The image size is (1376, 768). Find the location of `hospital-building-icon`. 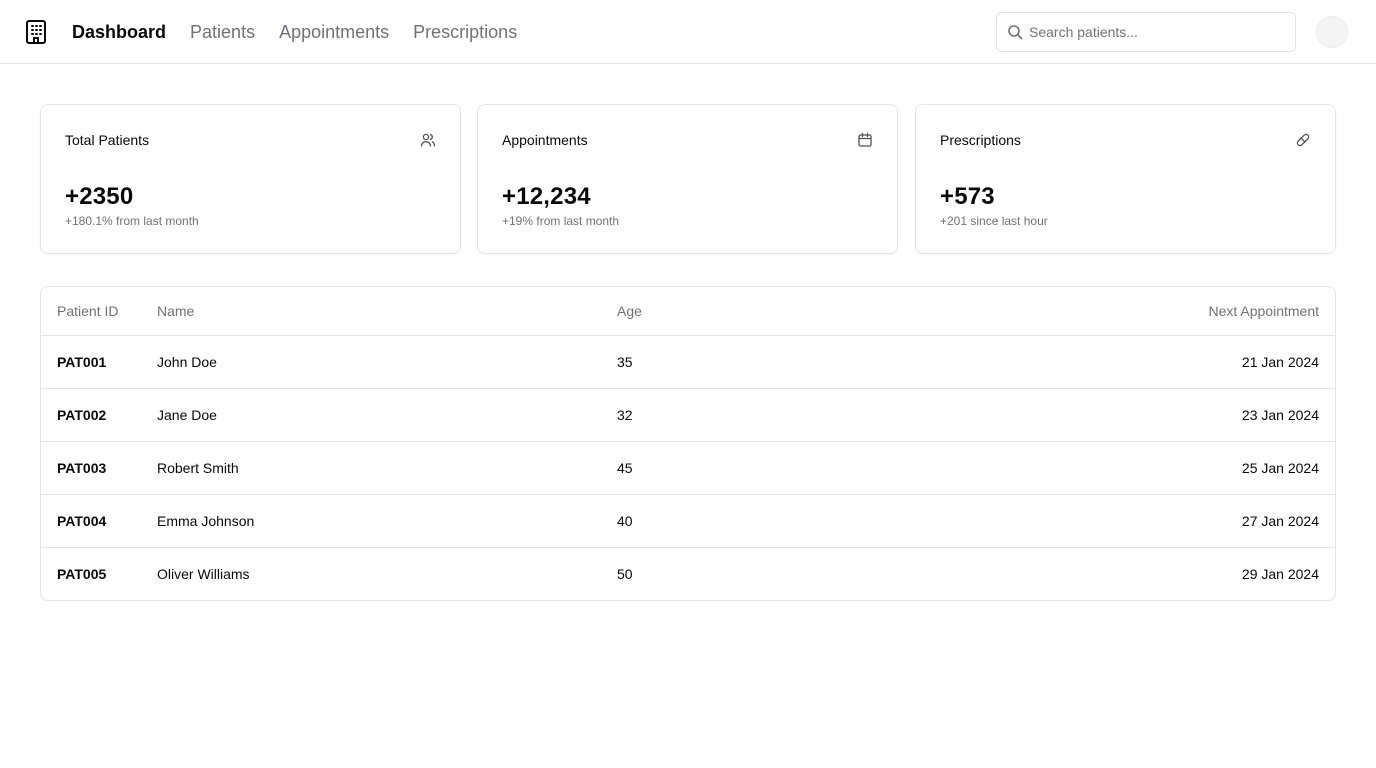

hospital-building-icon is located at coordinates (36, 32).